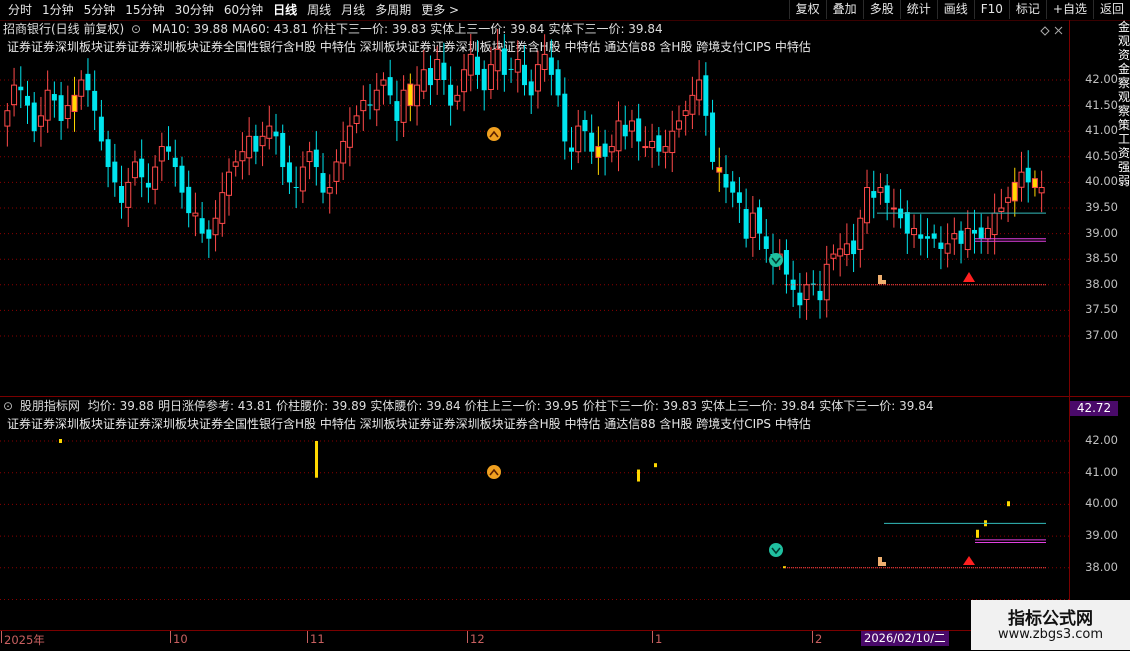 This screenshot has height=651, width=1130. Describe the element at coordinates (1101, 471) in the screenshot. I see `indicator-tick: 41.00` at that location.